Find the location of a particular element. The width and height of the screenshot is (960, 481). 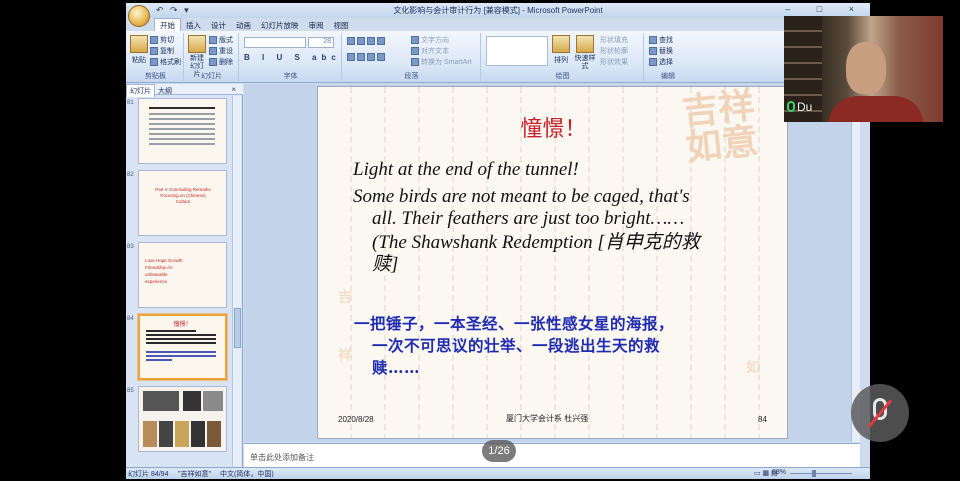

thumbnail-scrollbar is located at coordinates (236, 281).